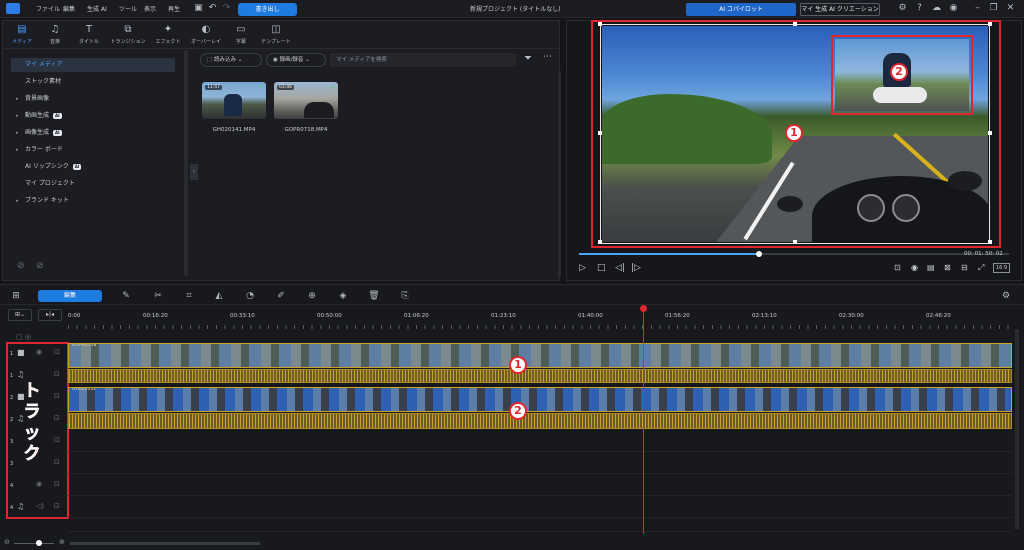  I want to click on audio-icon: ◉, so click(914, 267).